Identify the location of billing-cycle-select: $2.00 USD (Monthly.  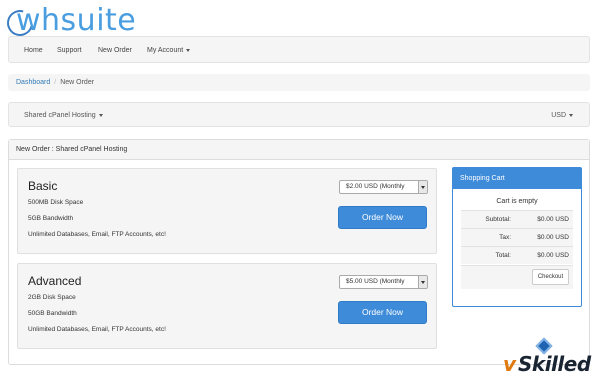
(383, 187).